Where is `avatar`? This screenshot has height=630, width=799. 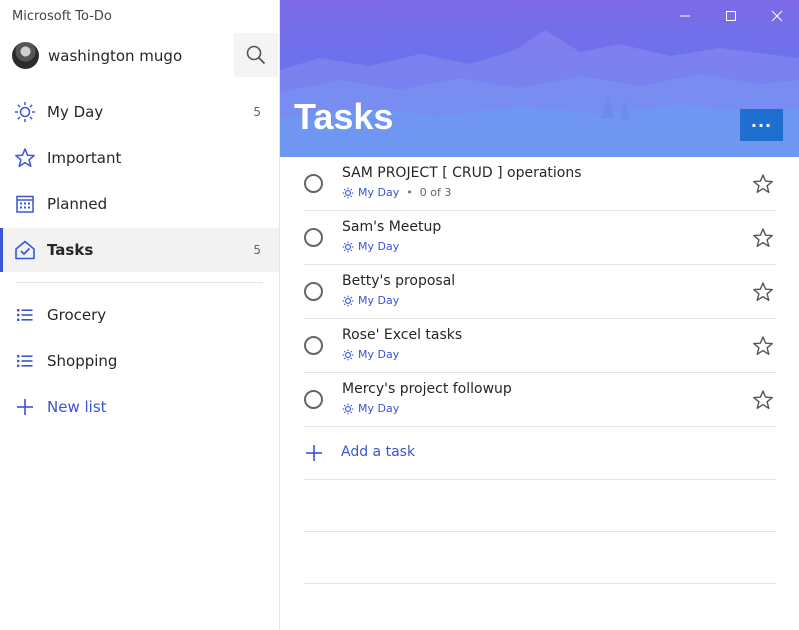
avatar is located at coordinates (25, 55).